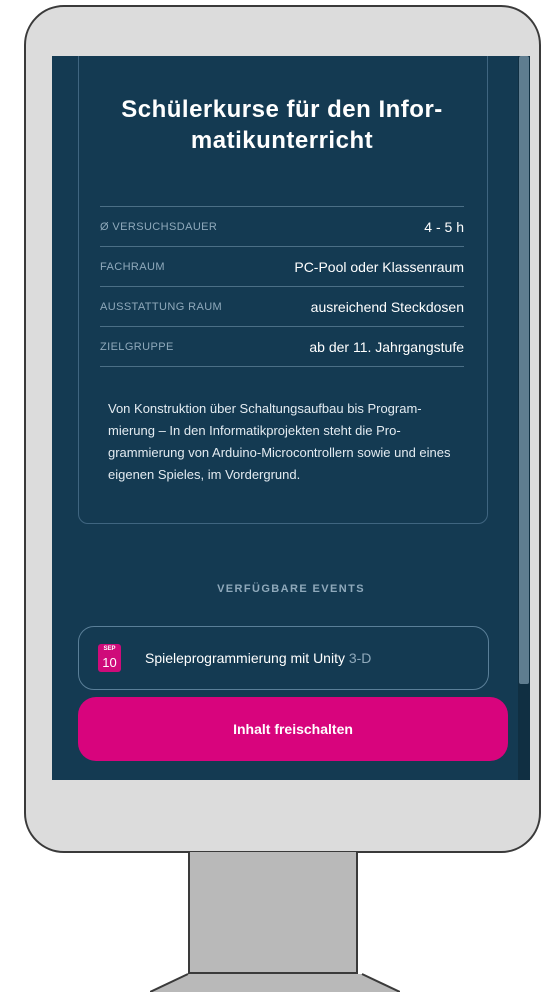 This screenshot has height=992, width=545. What do you see at coordinates (386, 346) in the screenshot?
I see `detail-value: ab der 11. Jahrgangstufe` at bounding box center [386, 346].